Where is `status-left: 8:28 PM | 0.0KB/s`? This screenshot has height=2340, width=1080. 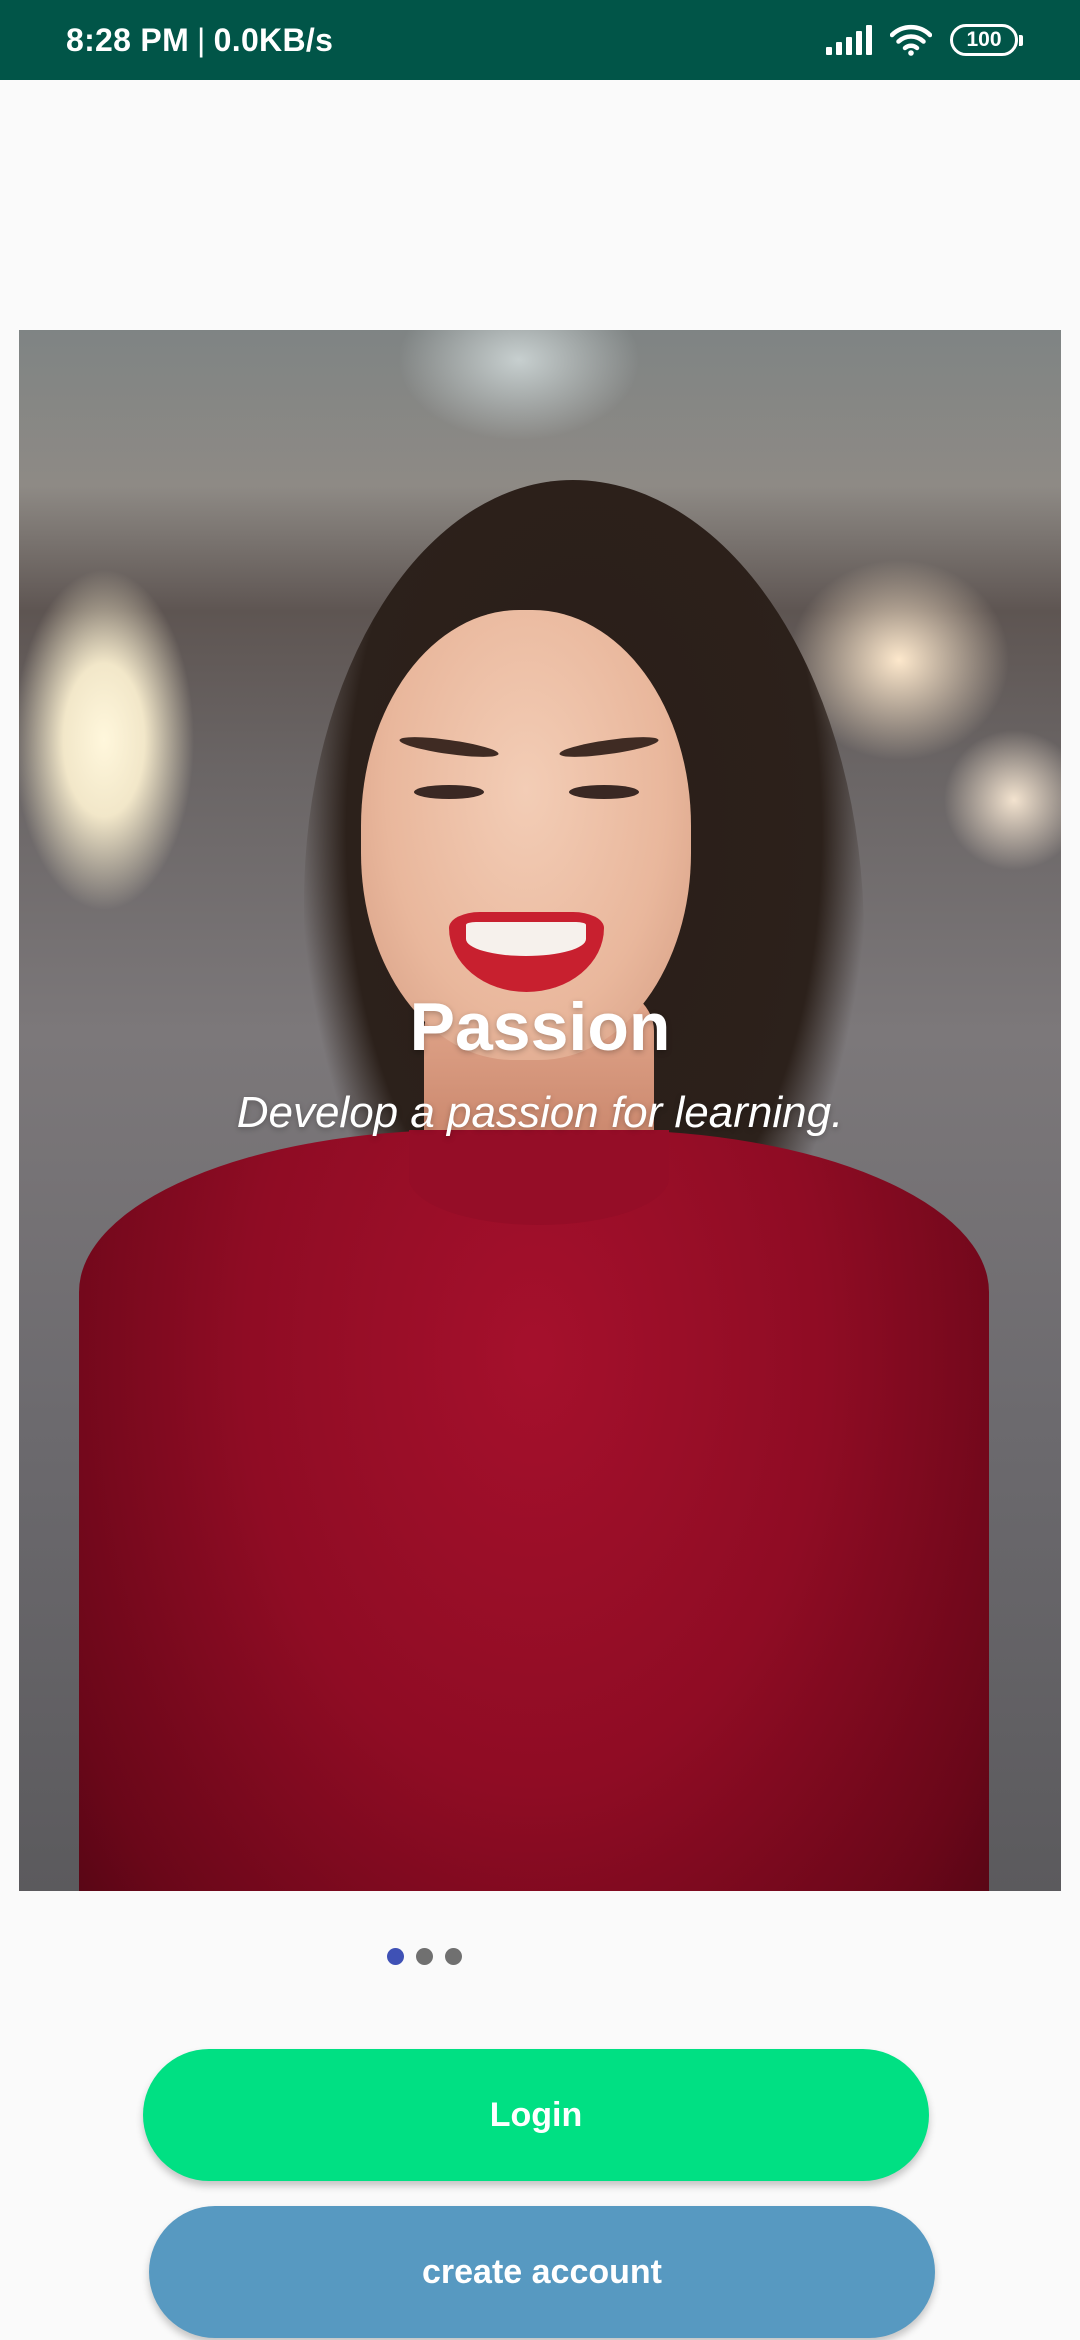 status-left: 8:28 PM | 0.0KB/s is located at coordinates (199, 40).